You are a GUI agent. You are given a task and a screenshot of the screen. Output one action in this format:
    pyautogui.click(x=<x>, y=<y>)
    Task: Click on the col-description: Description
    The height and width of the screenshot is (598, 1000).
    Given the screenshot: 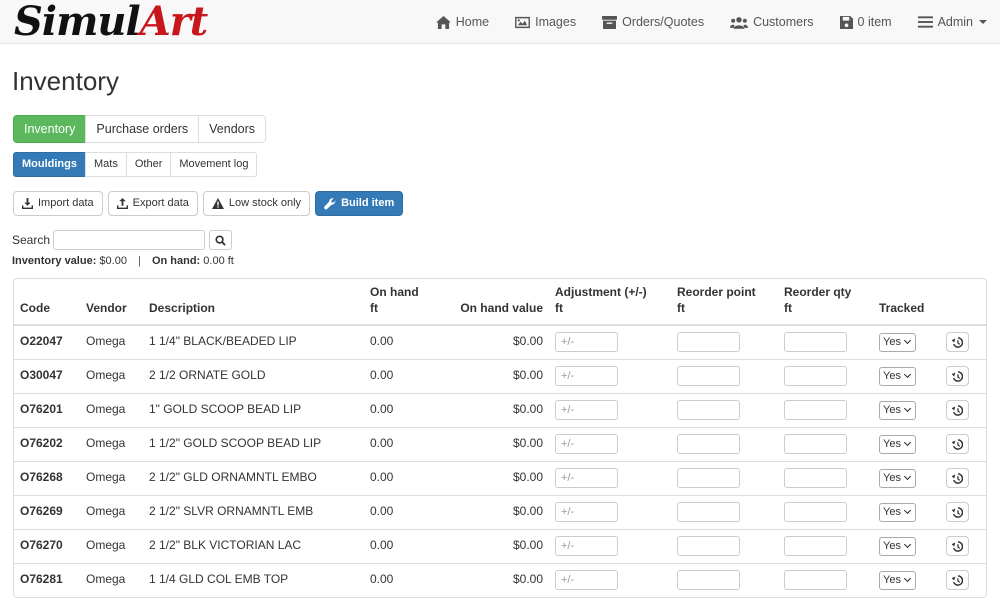 What is the action you would take?
    pyautogui.click(x=253, y=302)
    